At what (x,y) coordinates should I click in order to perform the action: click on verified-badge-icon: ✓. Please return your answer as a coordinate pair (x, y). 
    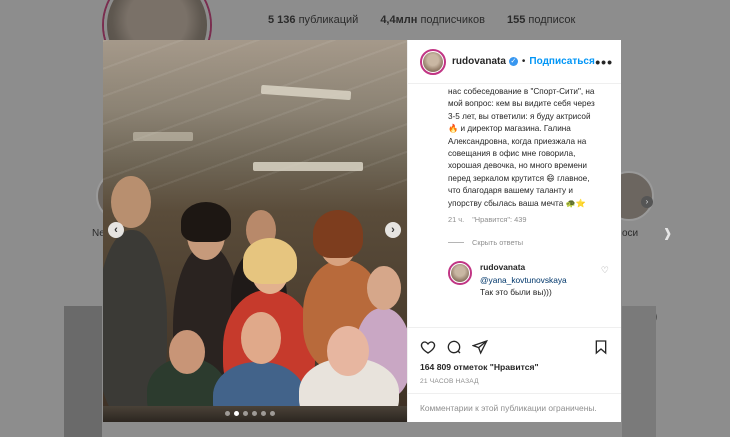
    Looking at the image, I should click on (513, 61).